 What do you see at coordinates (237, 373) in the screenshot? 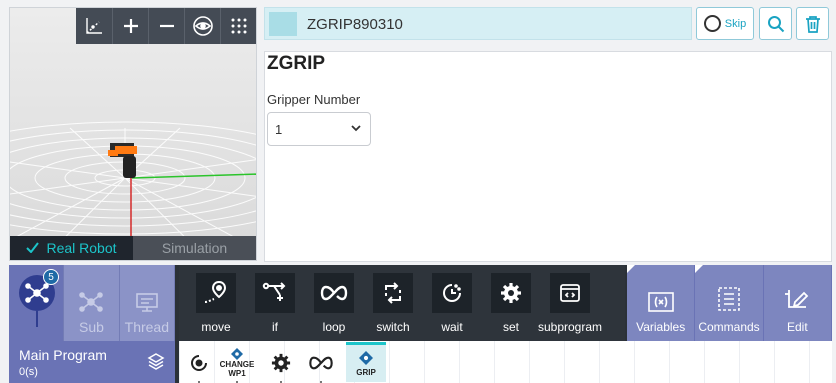
I see `change-line2: WP1` at bounding box center [237, 373].